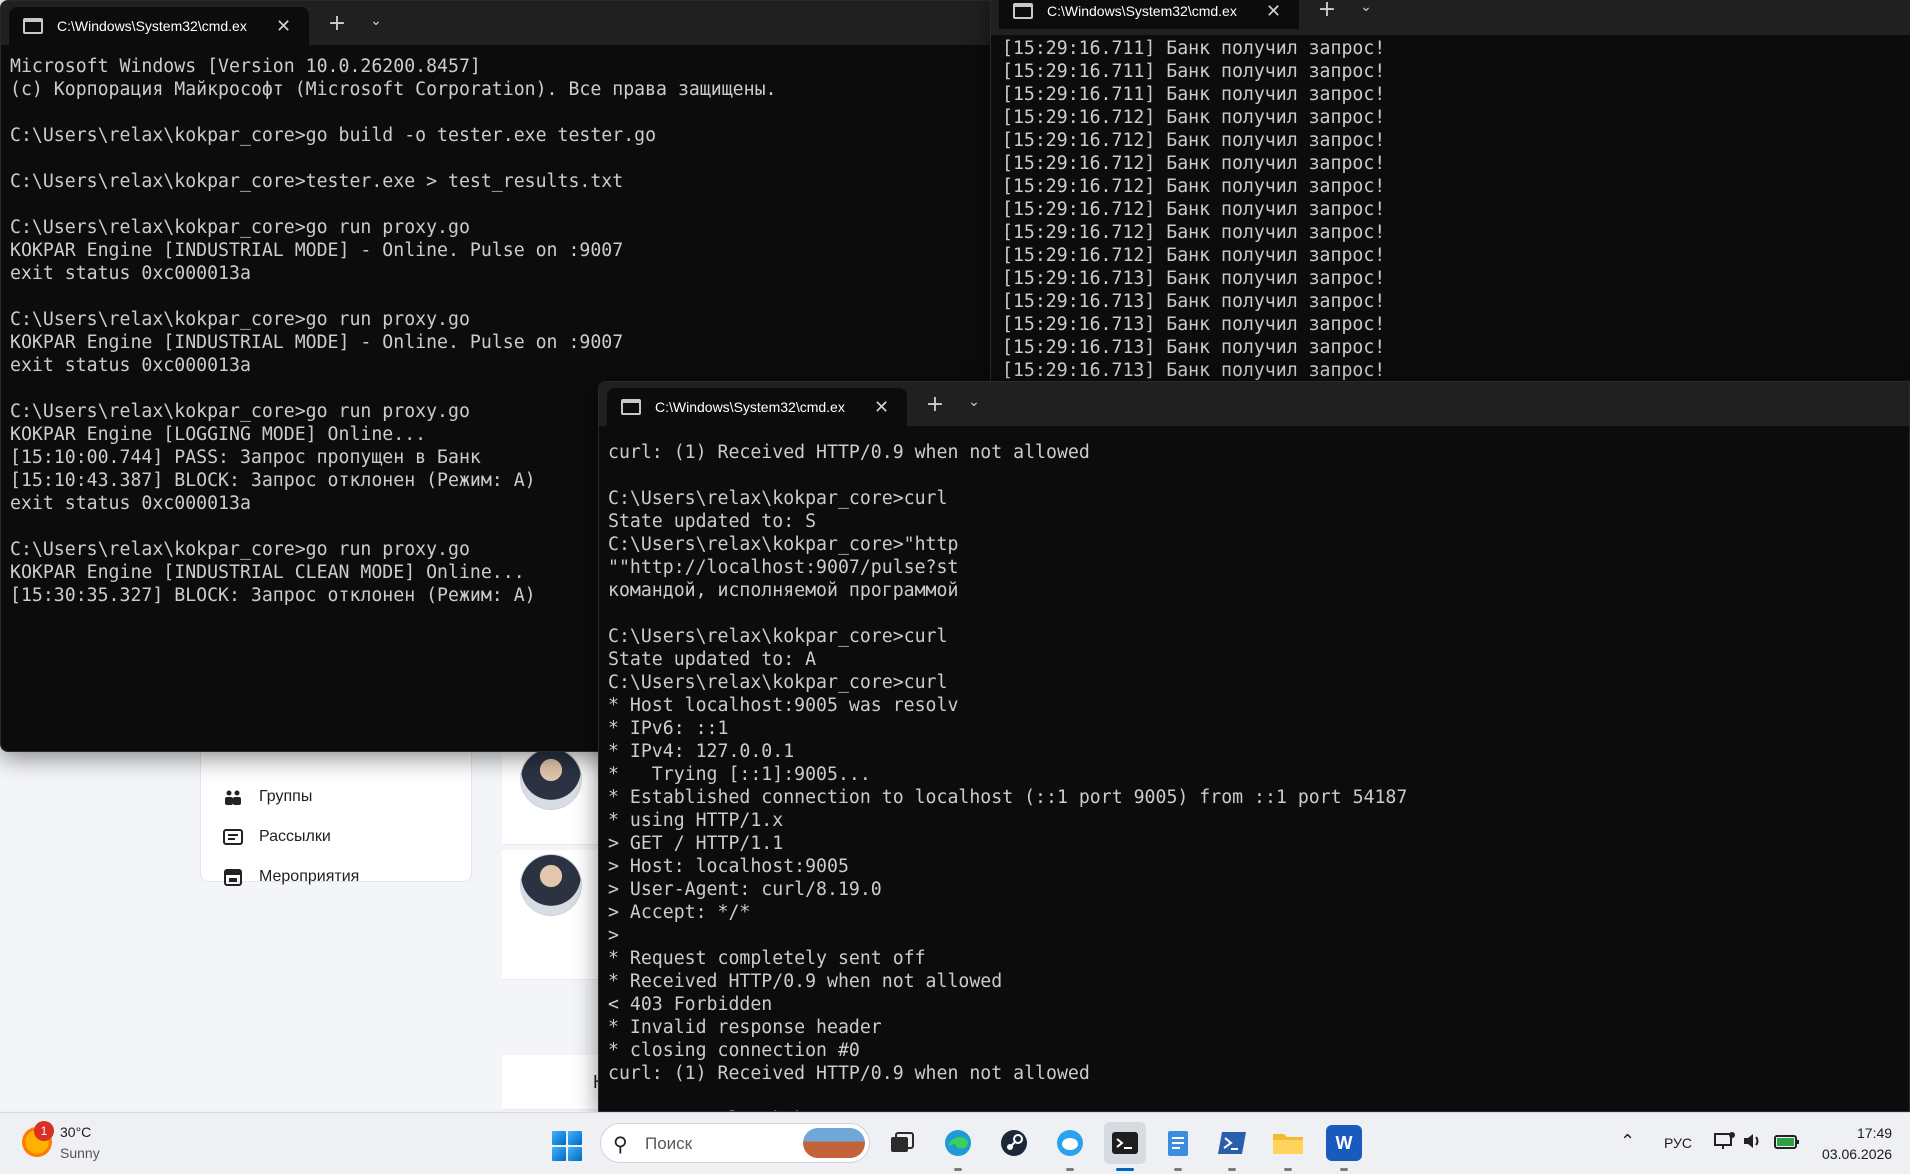 Image resolution: width=1910 pixels, height=1174 pixels. Describe the element at coordinates (1125, 1143) in the screenshot. I see `terminal-icon` at that location.